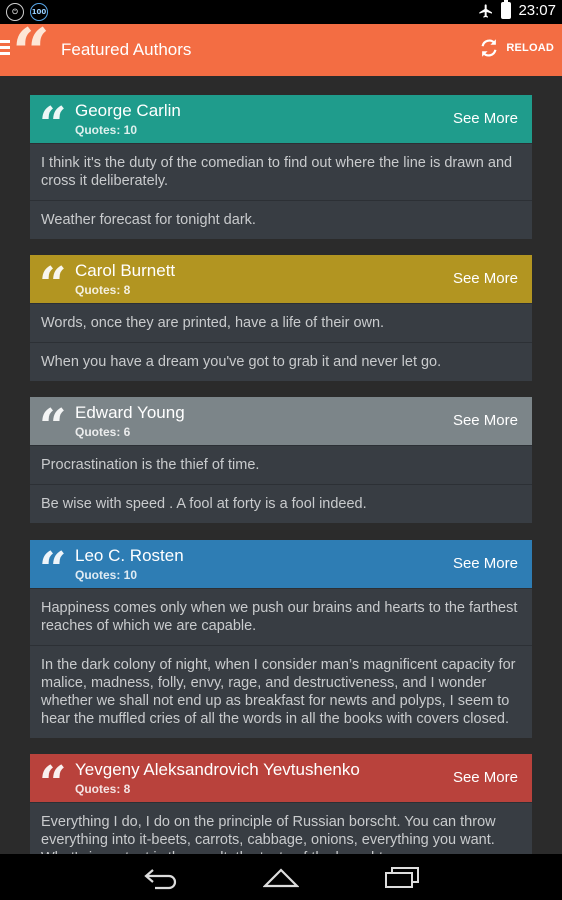  What do you see at coordinates (125, 270) in the screenshot?
I see `author-name: Carol Burnett` at bounding box center [125, 270].